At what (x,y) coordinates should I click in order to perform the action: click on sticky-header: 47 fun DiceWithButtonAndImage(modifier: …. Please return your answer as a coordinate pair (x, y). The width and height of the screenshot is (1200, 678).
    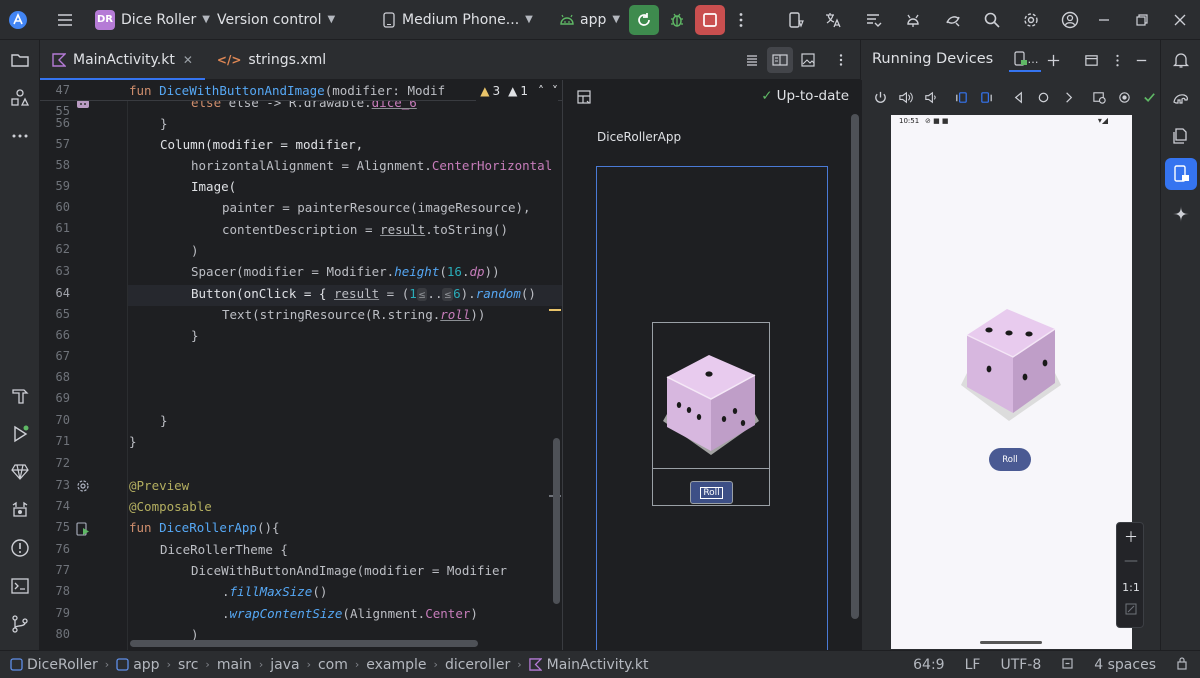
    Looking at the image, I should click on (301, 90).